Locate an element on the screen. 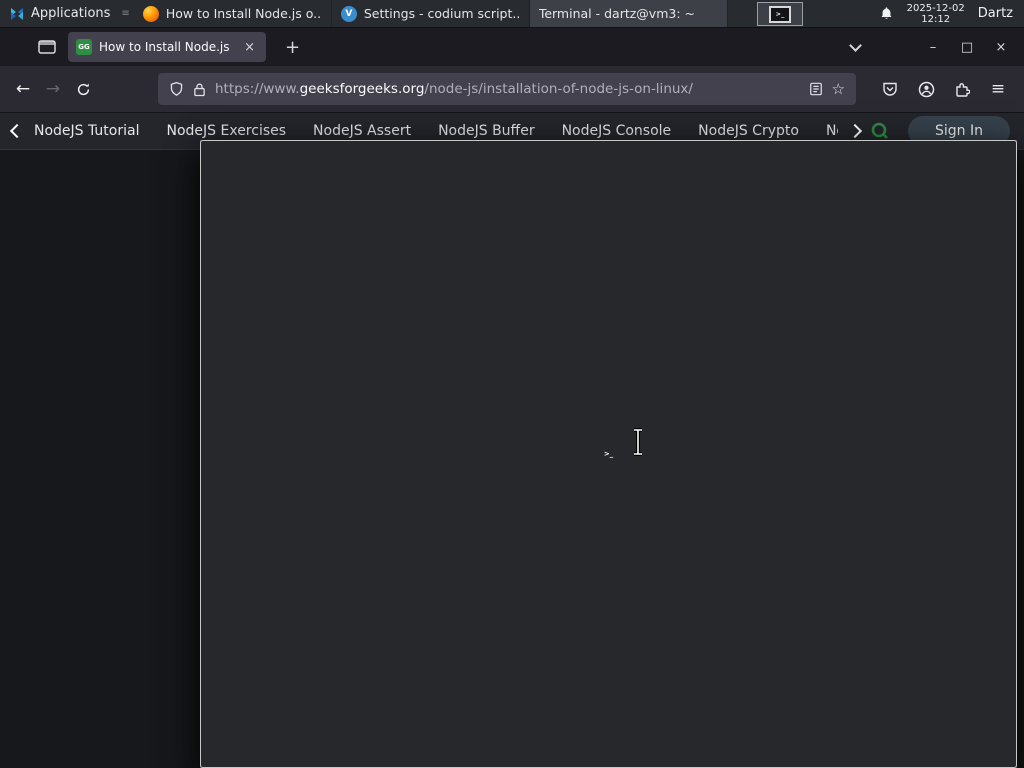 Image resolution: width=1024 pixels, height=768 pixels. notifications-bell-icon is located at coordinates (886, 13).